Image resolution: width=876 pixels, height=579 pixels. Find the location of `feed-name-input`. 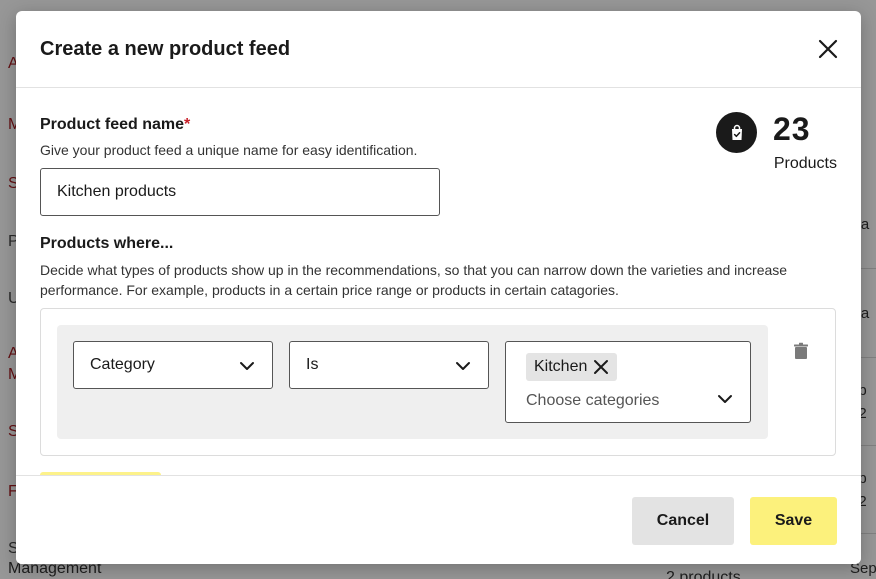

feed-name-input is located at coordinates (240, 192).